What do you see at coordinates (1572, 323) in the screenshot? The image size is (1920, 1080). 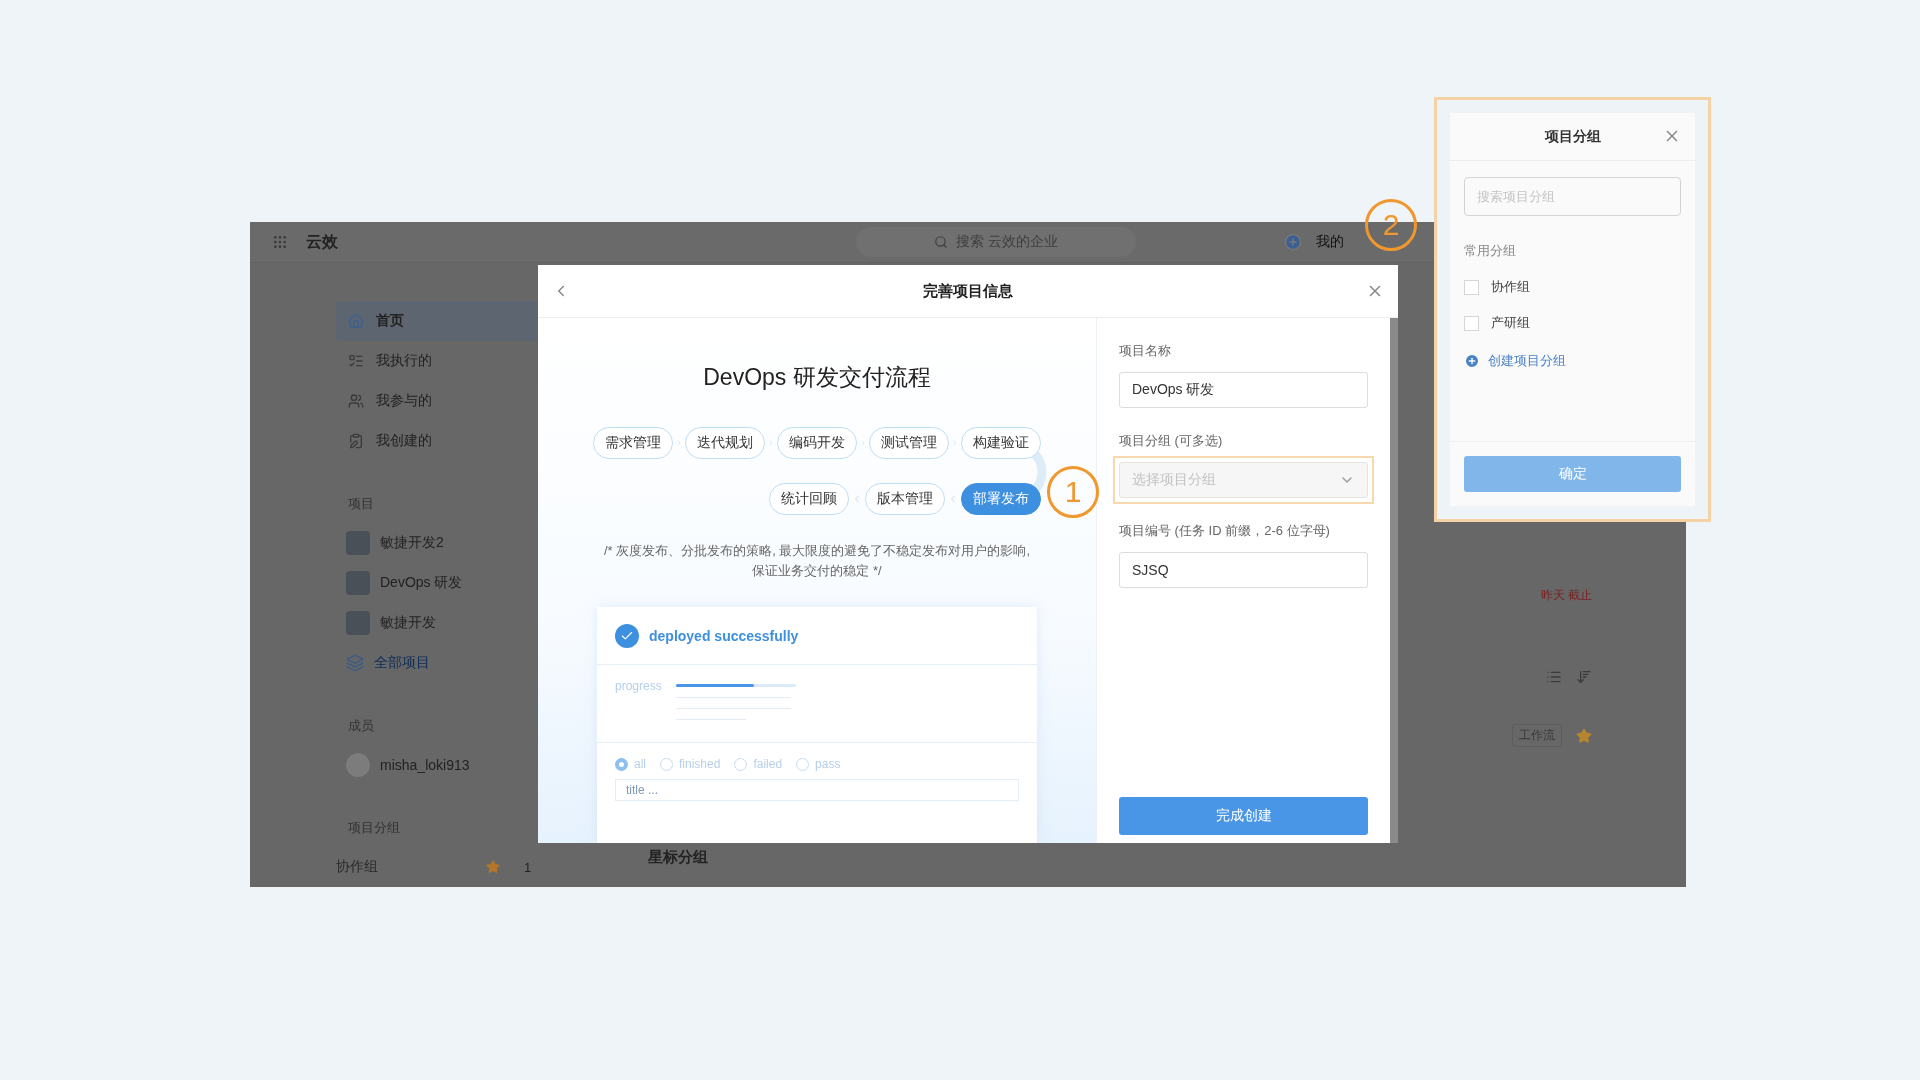 I see `group-option: 产研组` at bounding box center [1572, 323].